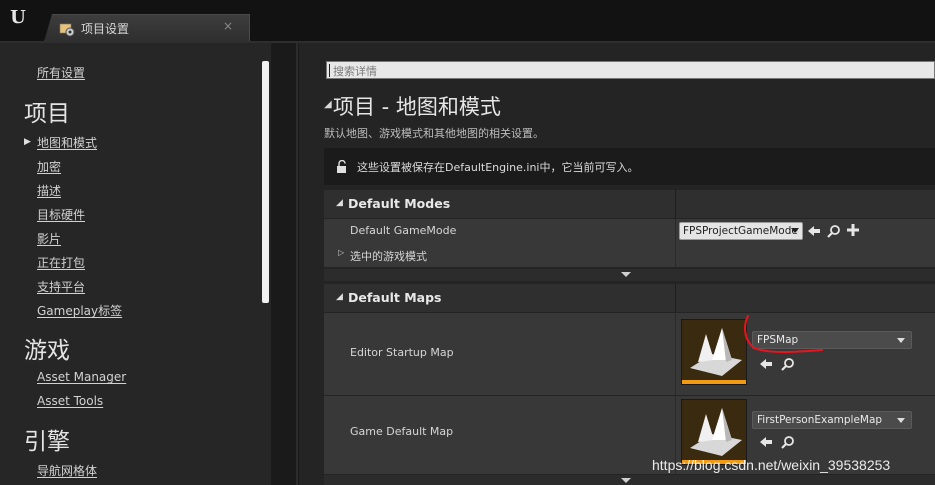  What do you see at coordinates (629, 231) in the screenshot?
I see `row-default-gamemode: Default GameMode FPSProjectGameMode` at bounding box center [629, 231].